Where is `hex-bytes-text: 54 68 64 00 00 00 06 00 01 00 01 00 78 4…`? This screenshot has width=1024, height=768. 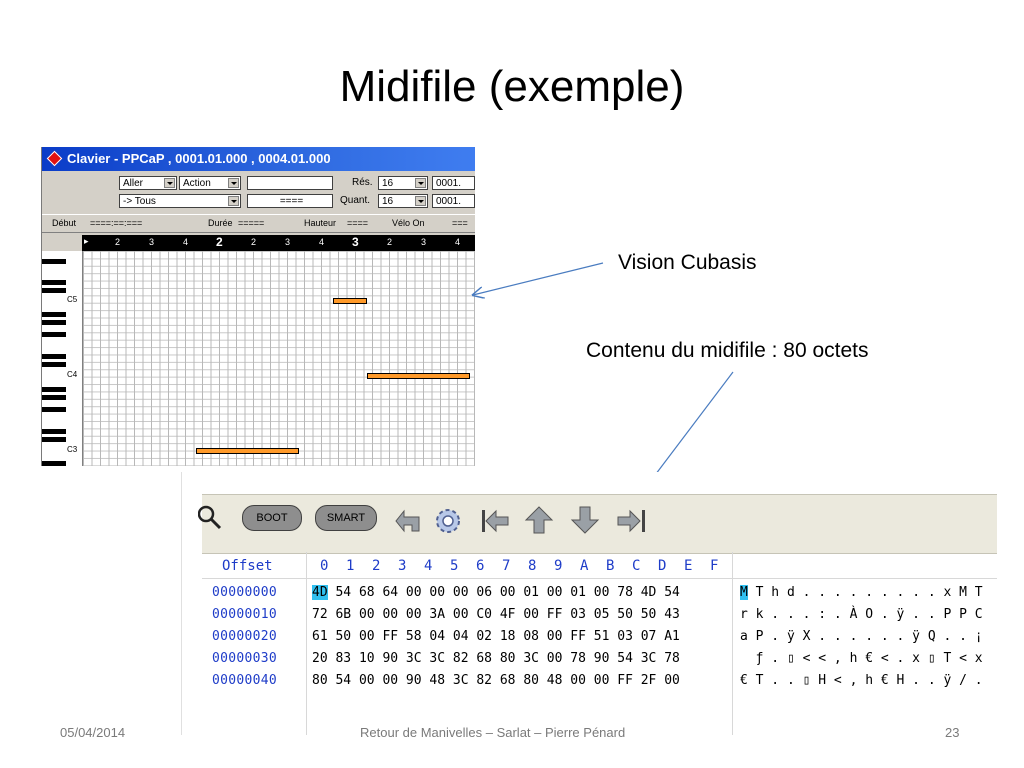 hex-bytes-text: 54 68 64 00 00 00 06 00 01 00 01 00 78 4… is located at coordinates (503, 592).